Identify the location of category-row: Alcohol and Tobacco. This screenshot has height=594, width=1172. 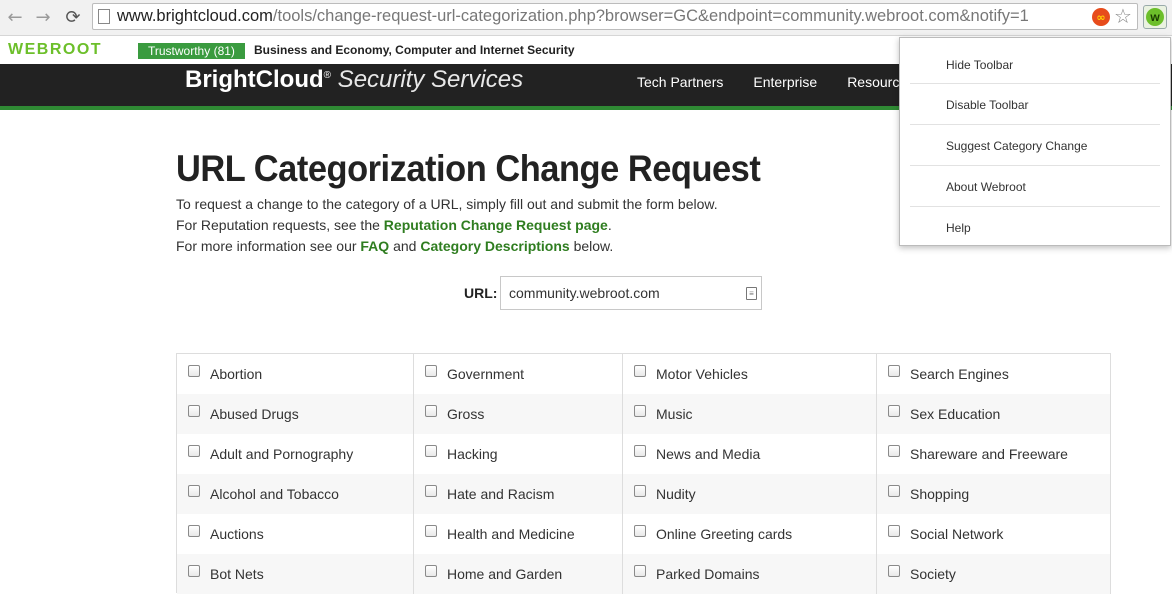
(295, 494).